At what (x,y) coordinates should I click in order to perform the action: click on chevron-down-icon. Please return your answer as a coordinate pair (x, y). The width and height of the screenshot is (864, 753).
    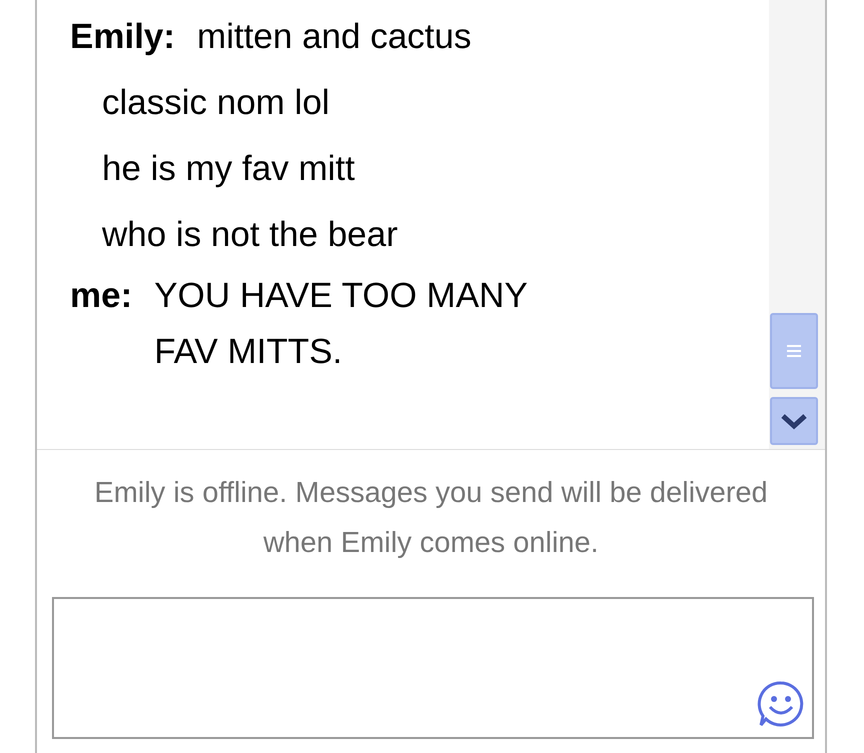
    Looking at the image, I should click on (794, 421).